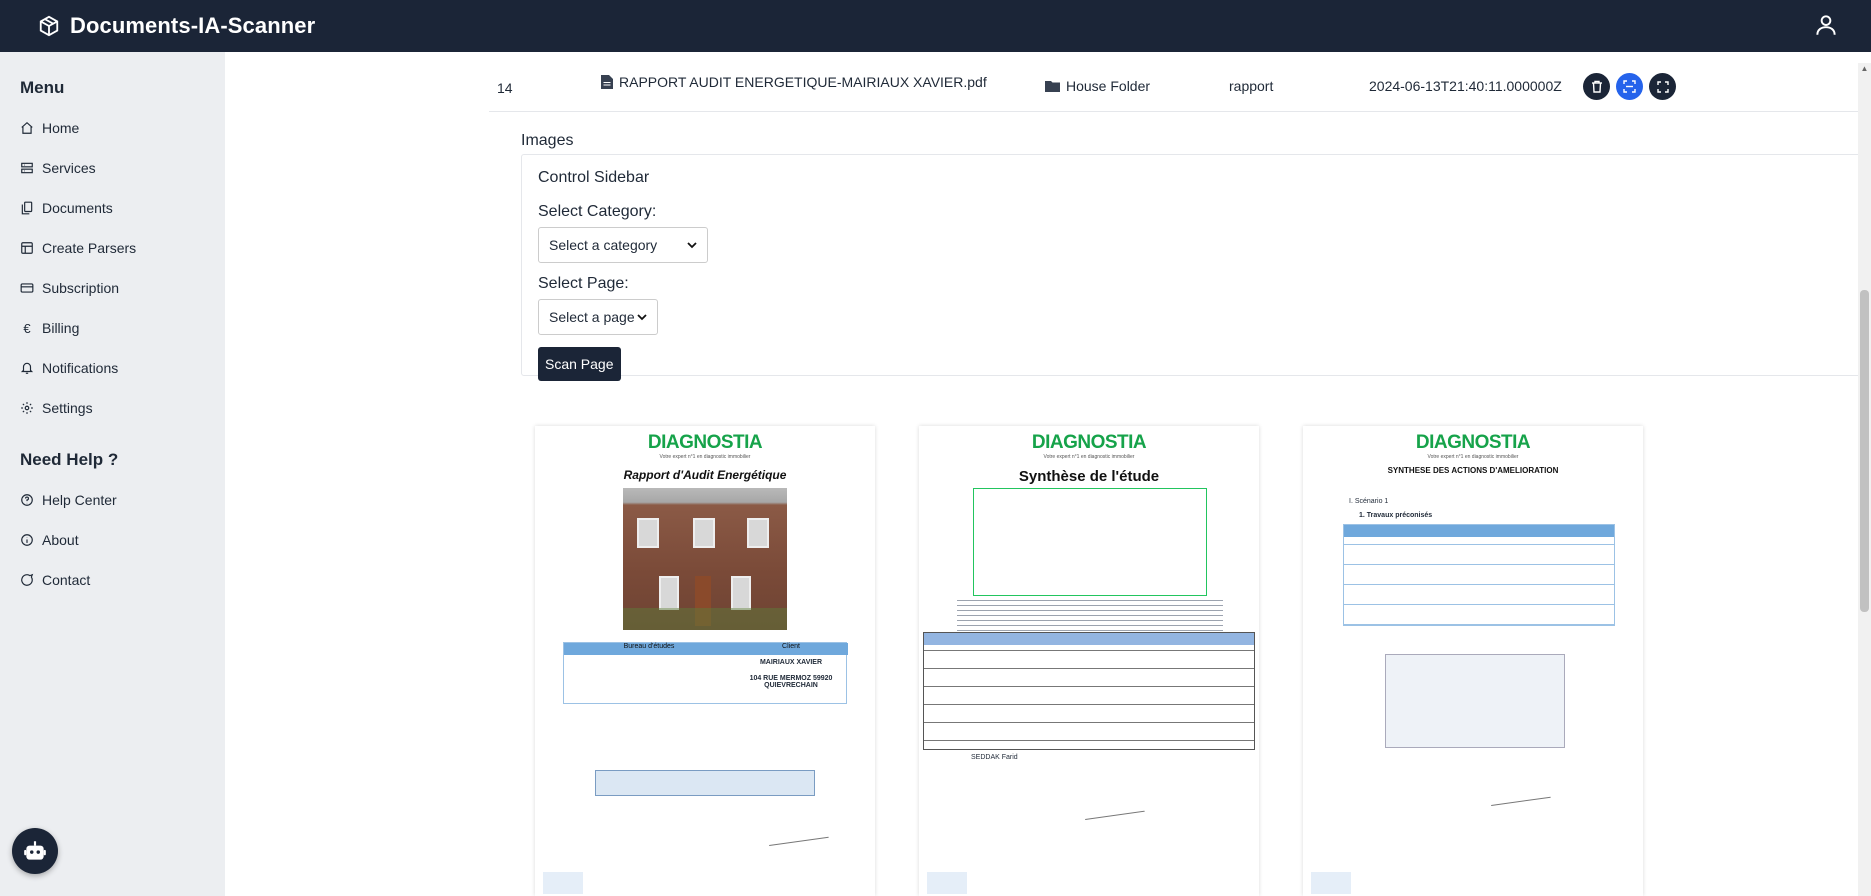 This screenshot has width=1871, height=896. I want to click on row-actions, so click(1629, 86).